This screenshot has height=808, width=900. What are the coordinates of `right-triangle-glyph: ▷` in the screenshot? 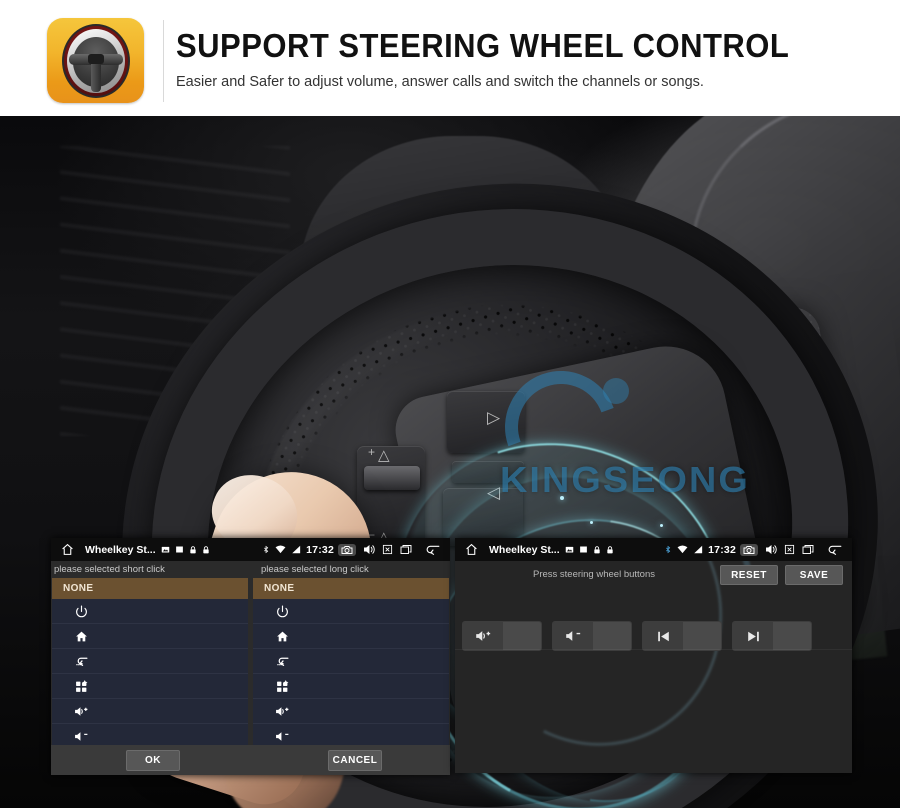 It's located at (494, 417).